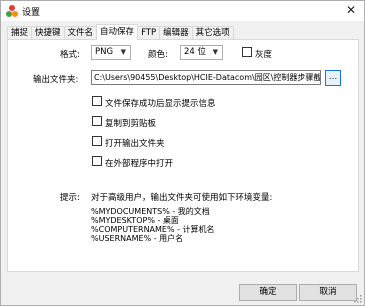 This screenshot has width=365, height=306. Describe the element at coordinates (158, 55) in the screenshot. I see `color-label: 颜色:` at that location.